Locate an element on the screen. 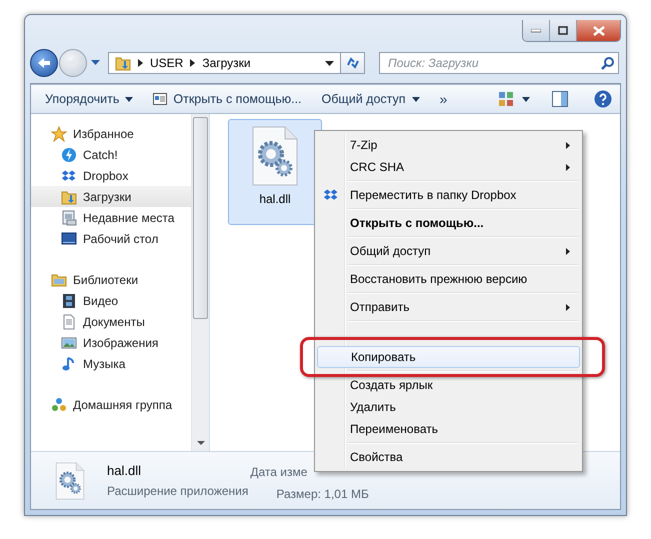  menu-item: Восстановить прежнюю версию is located at coordinates (448, 279).